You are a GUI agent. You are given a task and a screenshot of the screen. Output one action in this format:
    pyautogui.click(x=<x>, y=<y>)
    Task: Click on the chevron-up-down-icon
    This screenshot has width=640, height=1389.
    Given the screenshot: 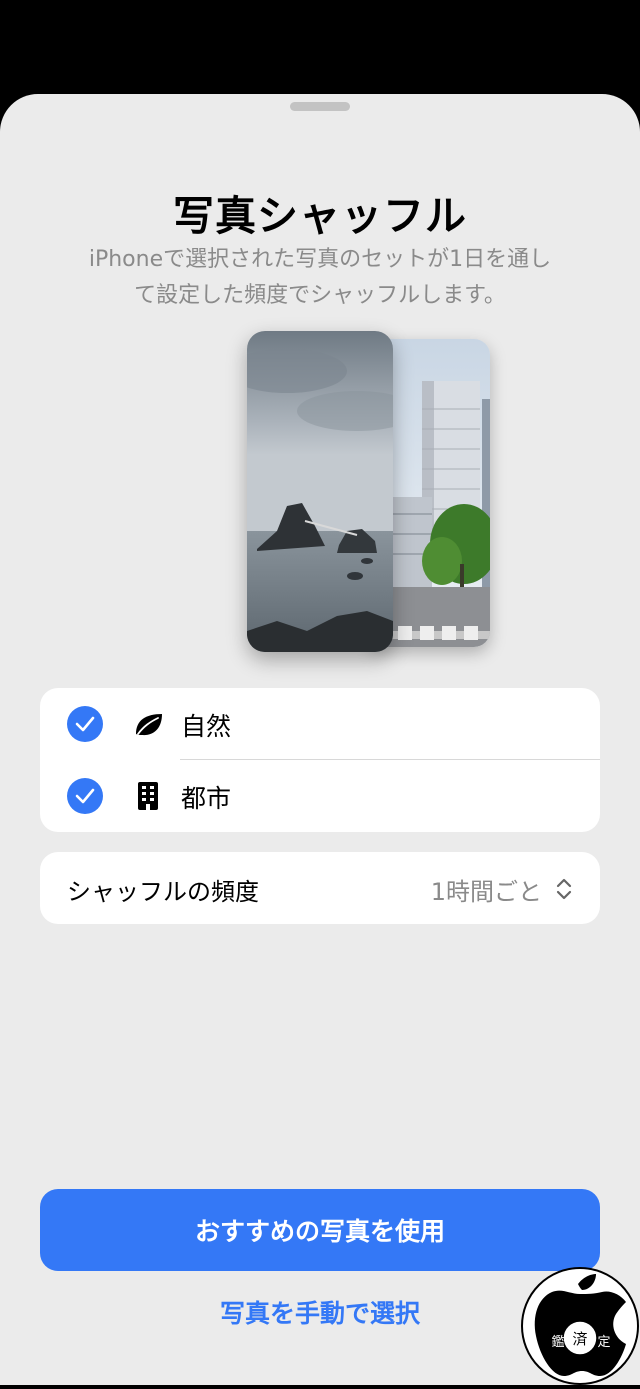 What is the action you would take?
    pyautogui.click(x=564, y=889)
    